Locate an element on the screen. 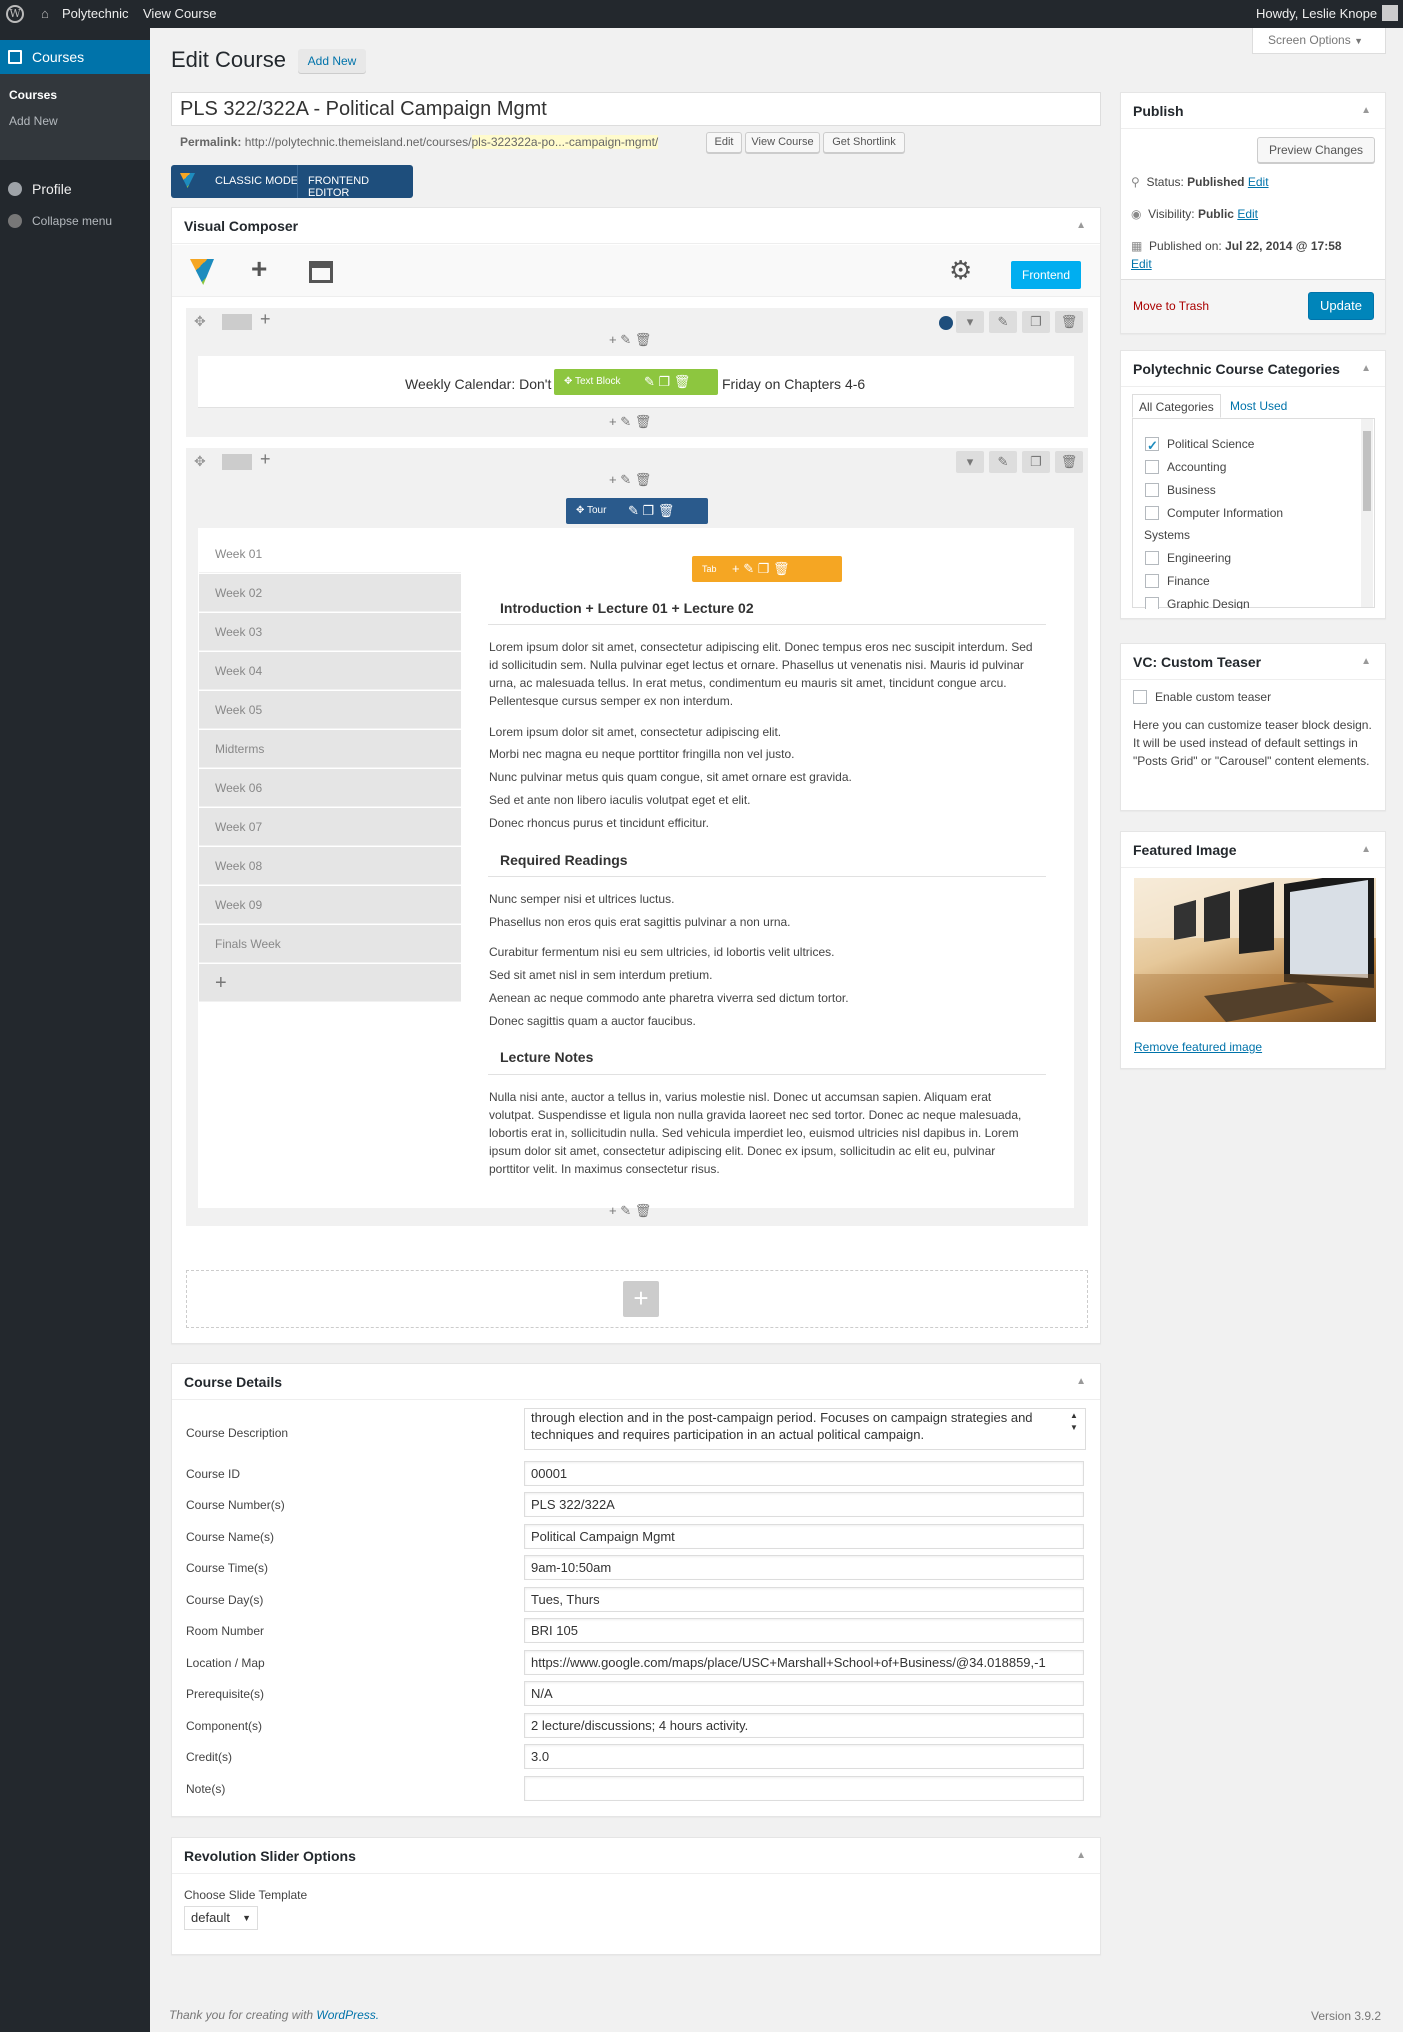 Image resolution: width=1403 pixels, height=2032 pixels. permalink-edit-button: Edit is located at coordinates (724, 142).